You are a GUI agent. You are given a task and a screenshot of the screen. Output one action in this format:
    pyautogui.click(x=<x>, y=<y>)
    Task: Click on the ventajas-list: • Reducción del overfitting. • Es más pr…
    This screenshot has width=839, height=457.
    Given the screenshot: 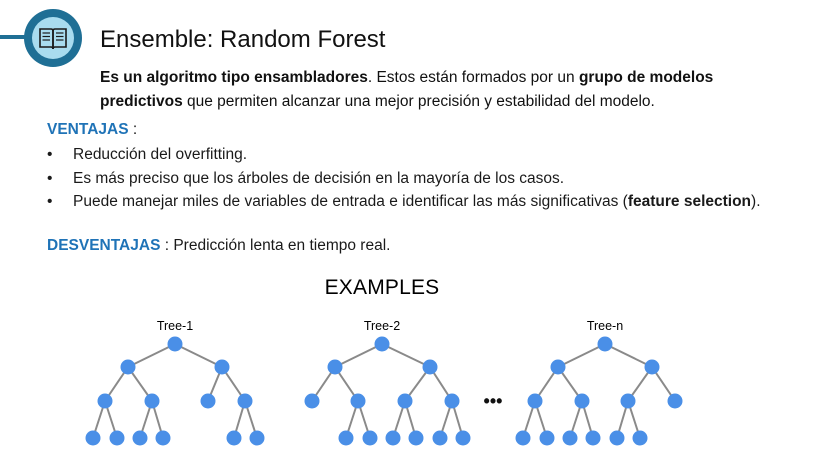 What is the action you would take?
    pyautogui.click(x=404, y=178)
    